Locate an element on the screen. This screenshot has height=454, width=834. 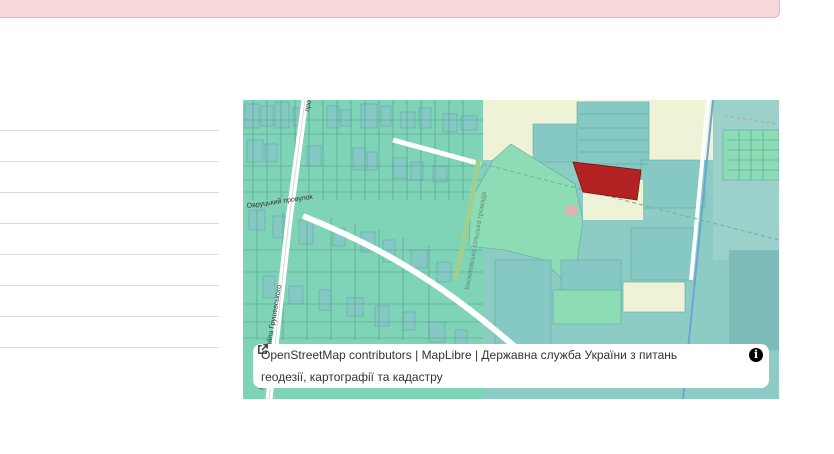
info-icon: i is located at coordinates (756, 355).